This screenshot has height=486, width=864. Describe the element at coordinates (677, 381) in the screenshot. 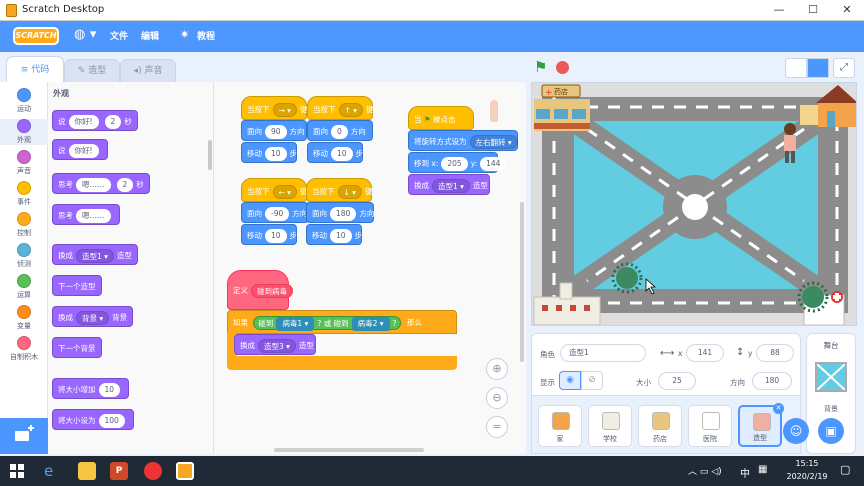

I see `size-input: 25` at that location.